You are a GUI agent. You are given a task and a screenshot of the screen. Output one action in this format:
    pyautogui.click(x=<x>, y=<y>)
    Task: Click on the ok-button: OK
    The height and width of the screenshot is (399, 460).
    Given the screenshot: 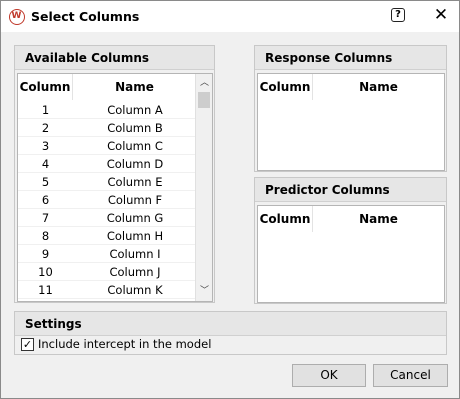 What is the action you would take?
    pyautogui.click(x=329, y=375)
    